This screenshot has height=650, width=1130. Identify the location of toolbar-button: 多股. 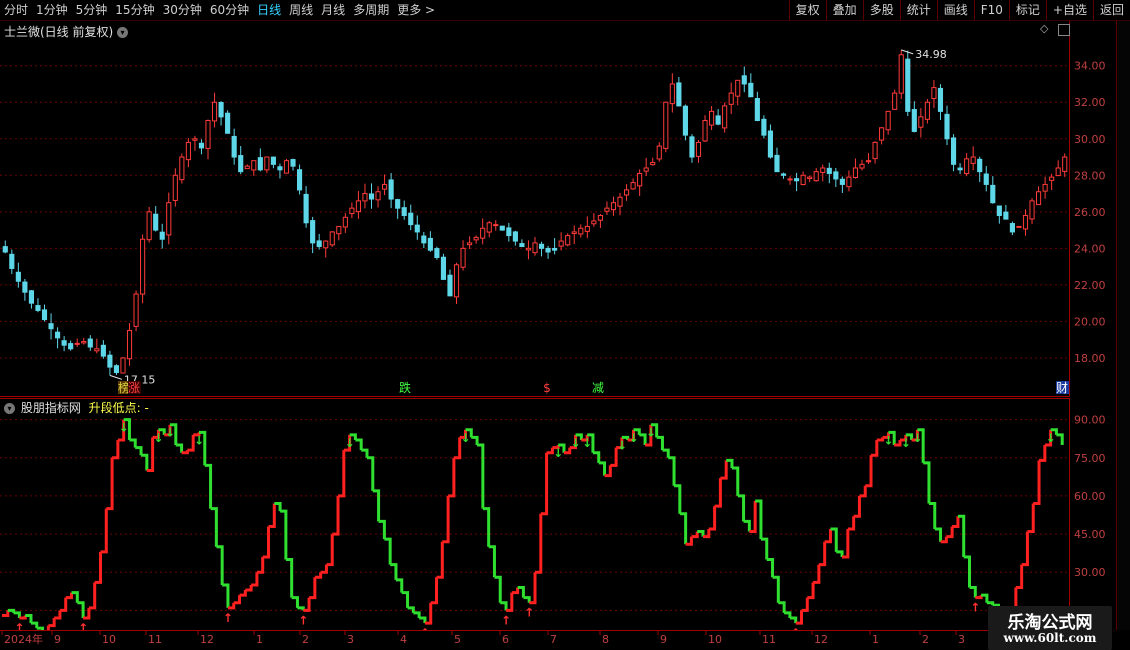
(881, 10).